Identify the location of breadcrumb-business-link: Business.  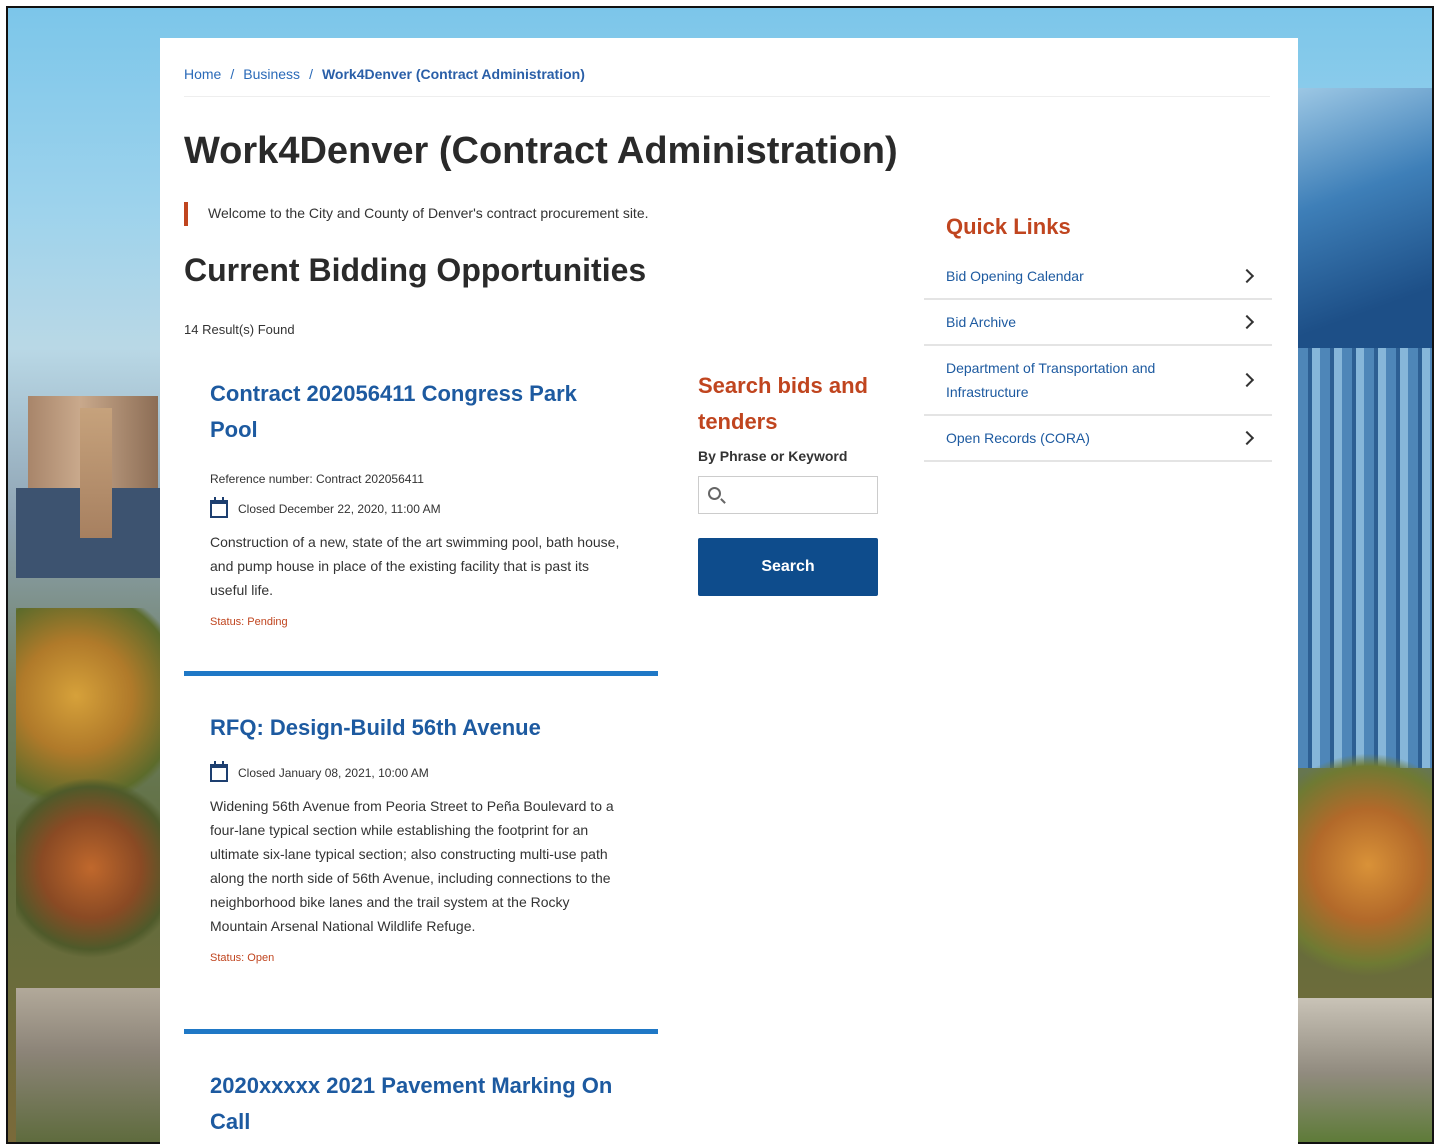
(271, 74).